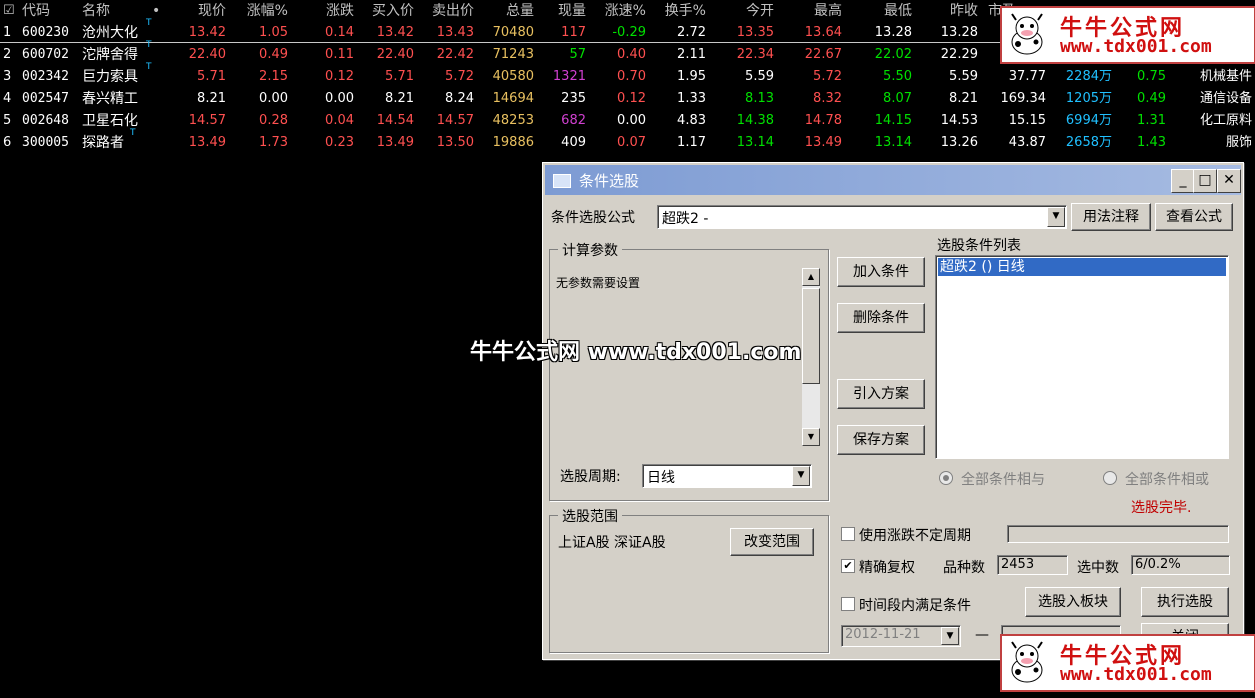 The height and width of the screenshot is (698, 1255). I want to click on cell-prev-close: 5.59, so click(963, 76).